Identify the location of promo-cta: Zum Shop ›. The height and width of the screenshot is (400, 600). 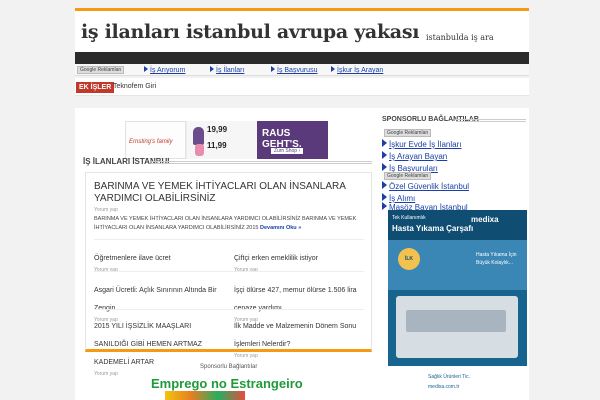
(287, 151).